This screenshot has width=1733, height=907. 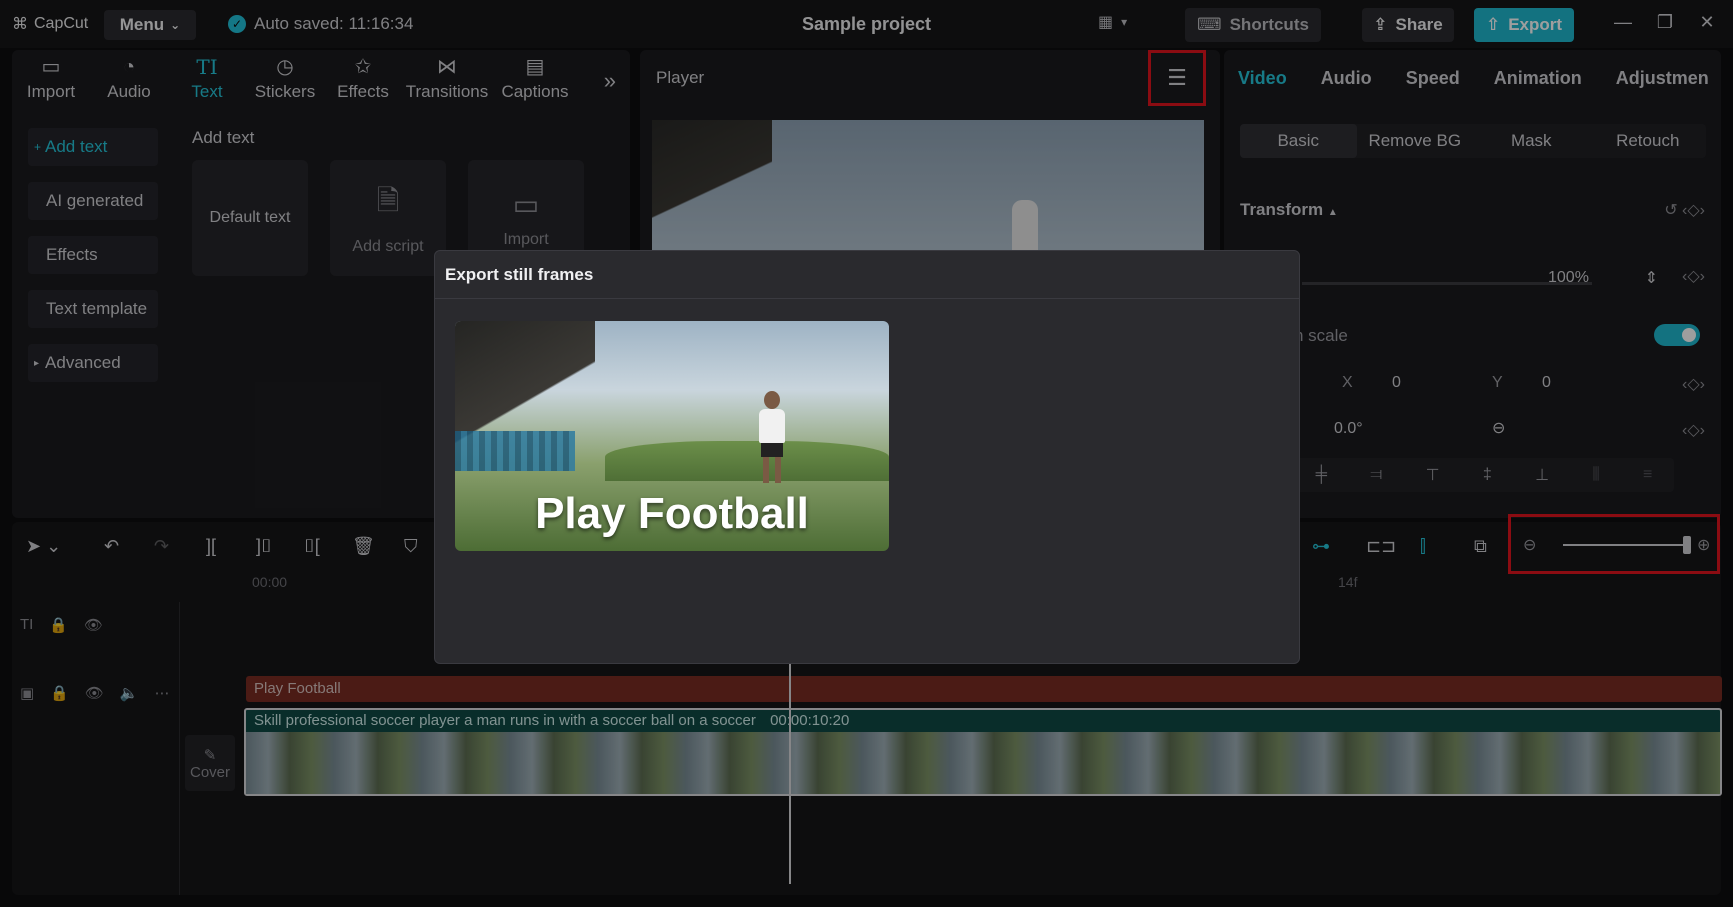 I want to click on dialog-title: Export still frames, so click(x=867, y=275).